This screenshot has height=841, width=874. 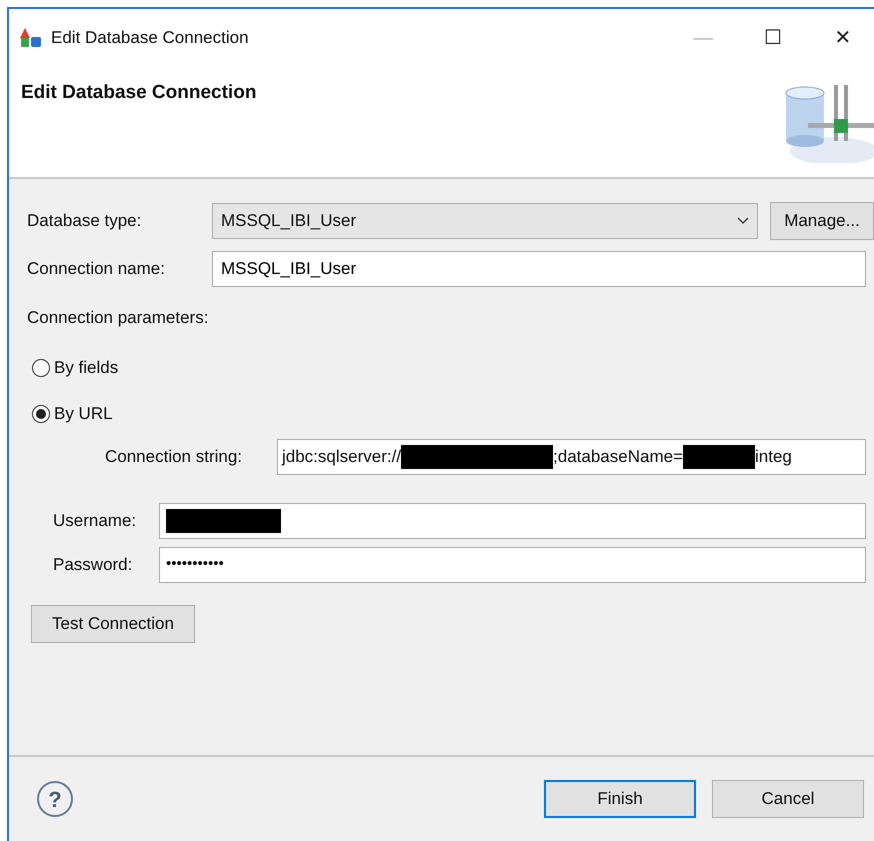 What do you see at coordinates (96, 269) in the screenshot?
I see `field-label: Connection name:` at bounding box center [96, 269].